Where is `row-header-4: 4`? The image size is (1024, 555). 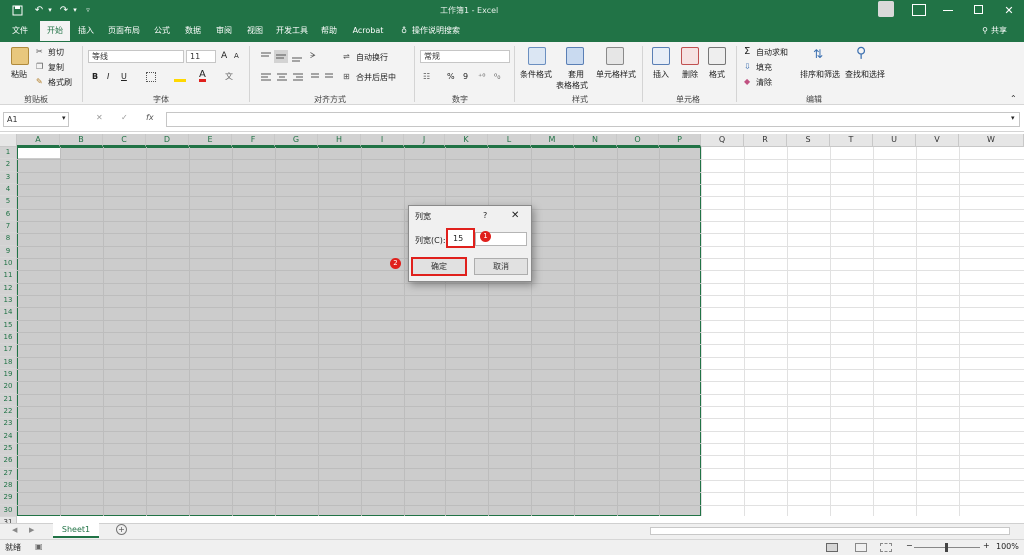
row-header-4: 4 is located at coordinates (8, 190).